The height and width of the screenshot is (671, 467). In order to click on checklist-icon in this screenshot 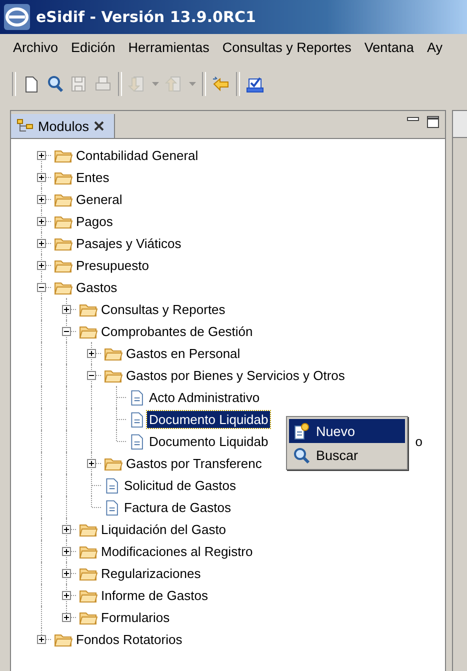, I will do `click(255, 84)`.